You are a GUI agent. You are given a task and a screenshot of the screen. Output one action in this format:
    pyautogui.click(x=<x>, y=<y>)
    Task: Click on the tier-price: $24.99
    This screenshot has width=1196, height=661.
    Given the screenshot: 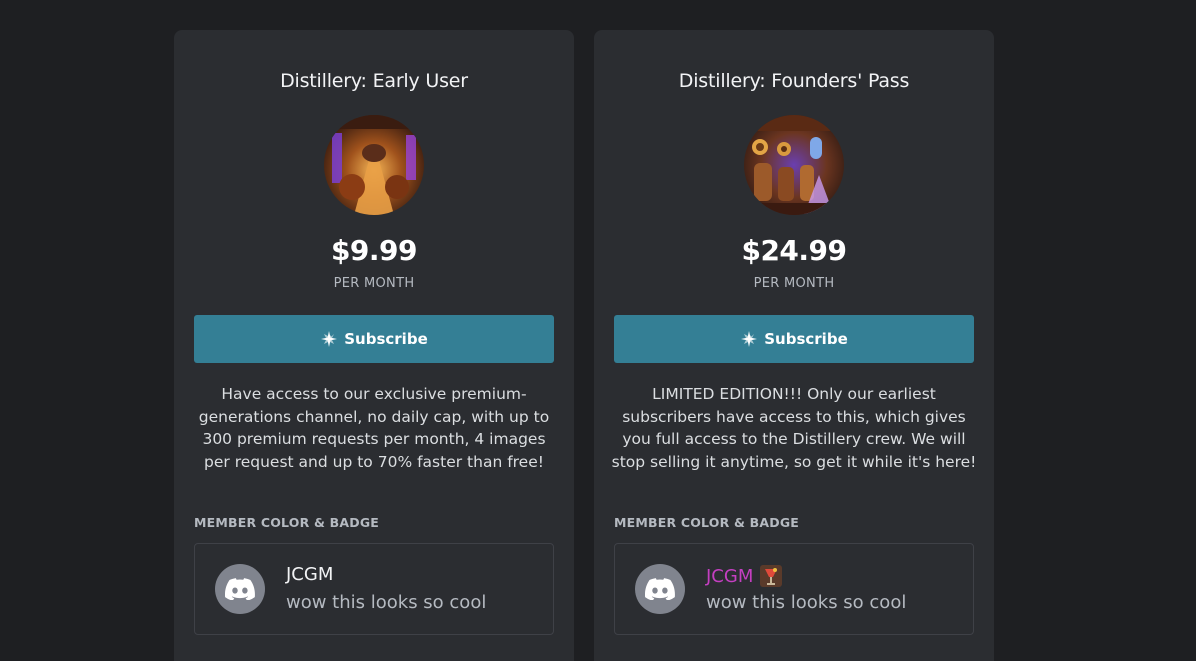 What is the action you would take?
    pyautogui.click(x=794, y=250)
    